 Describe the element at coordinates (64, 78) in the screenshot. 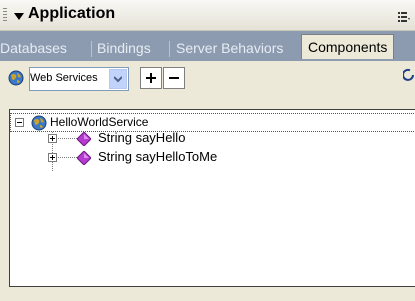

I see `component-type-value: Web Services` at that location.